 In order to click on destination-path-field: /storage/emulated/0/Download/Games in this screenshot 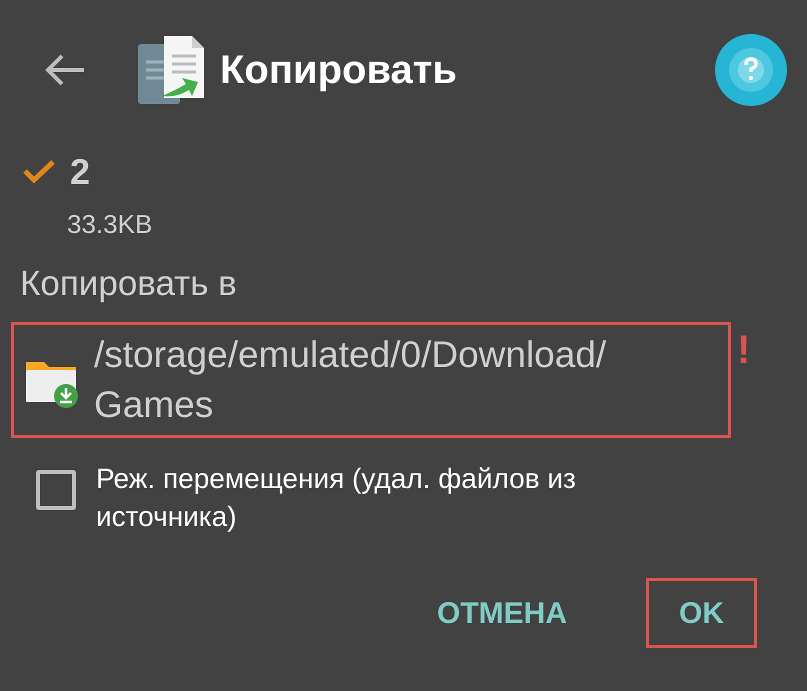, I will do `click(371, 380)`.